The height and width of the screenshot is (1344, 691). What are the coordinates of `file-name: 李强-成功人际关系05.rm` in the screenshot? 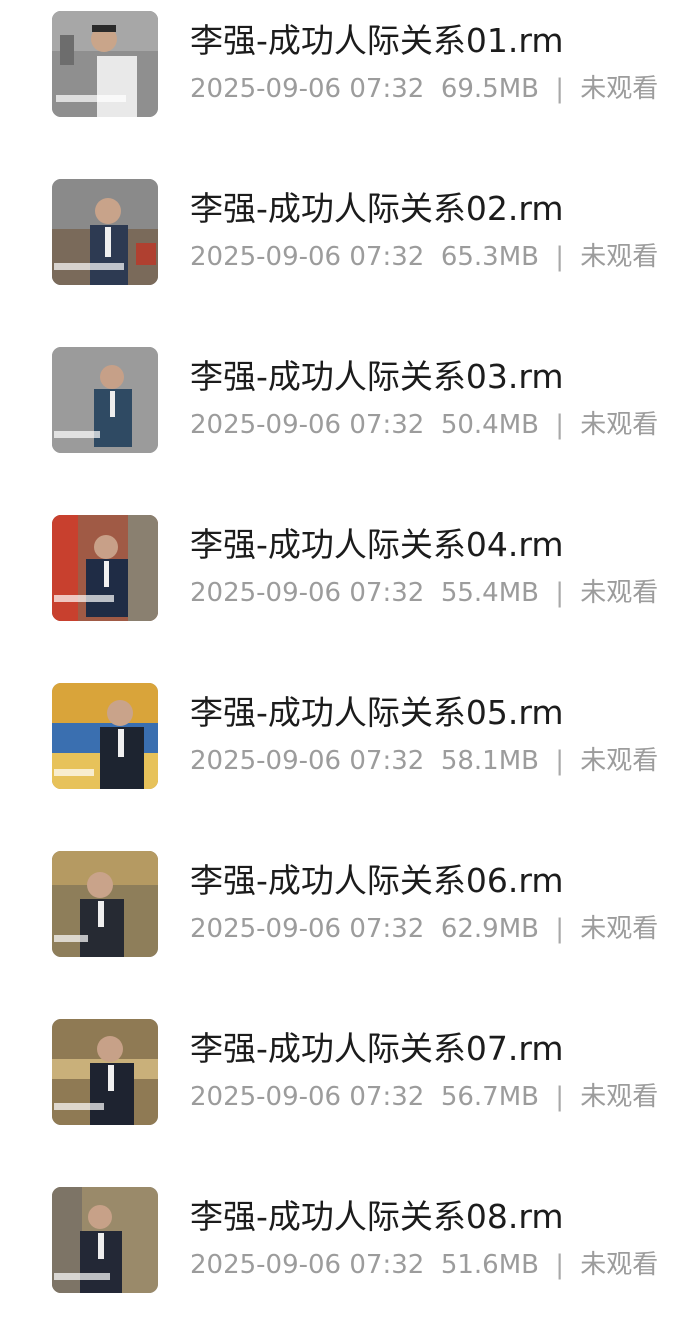 It's located at (377, 712).